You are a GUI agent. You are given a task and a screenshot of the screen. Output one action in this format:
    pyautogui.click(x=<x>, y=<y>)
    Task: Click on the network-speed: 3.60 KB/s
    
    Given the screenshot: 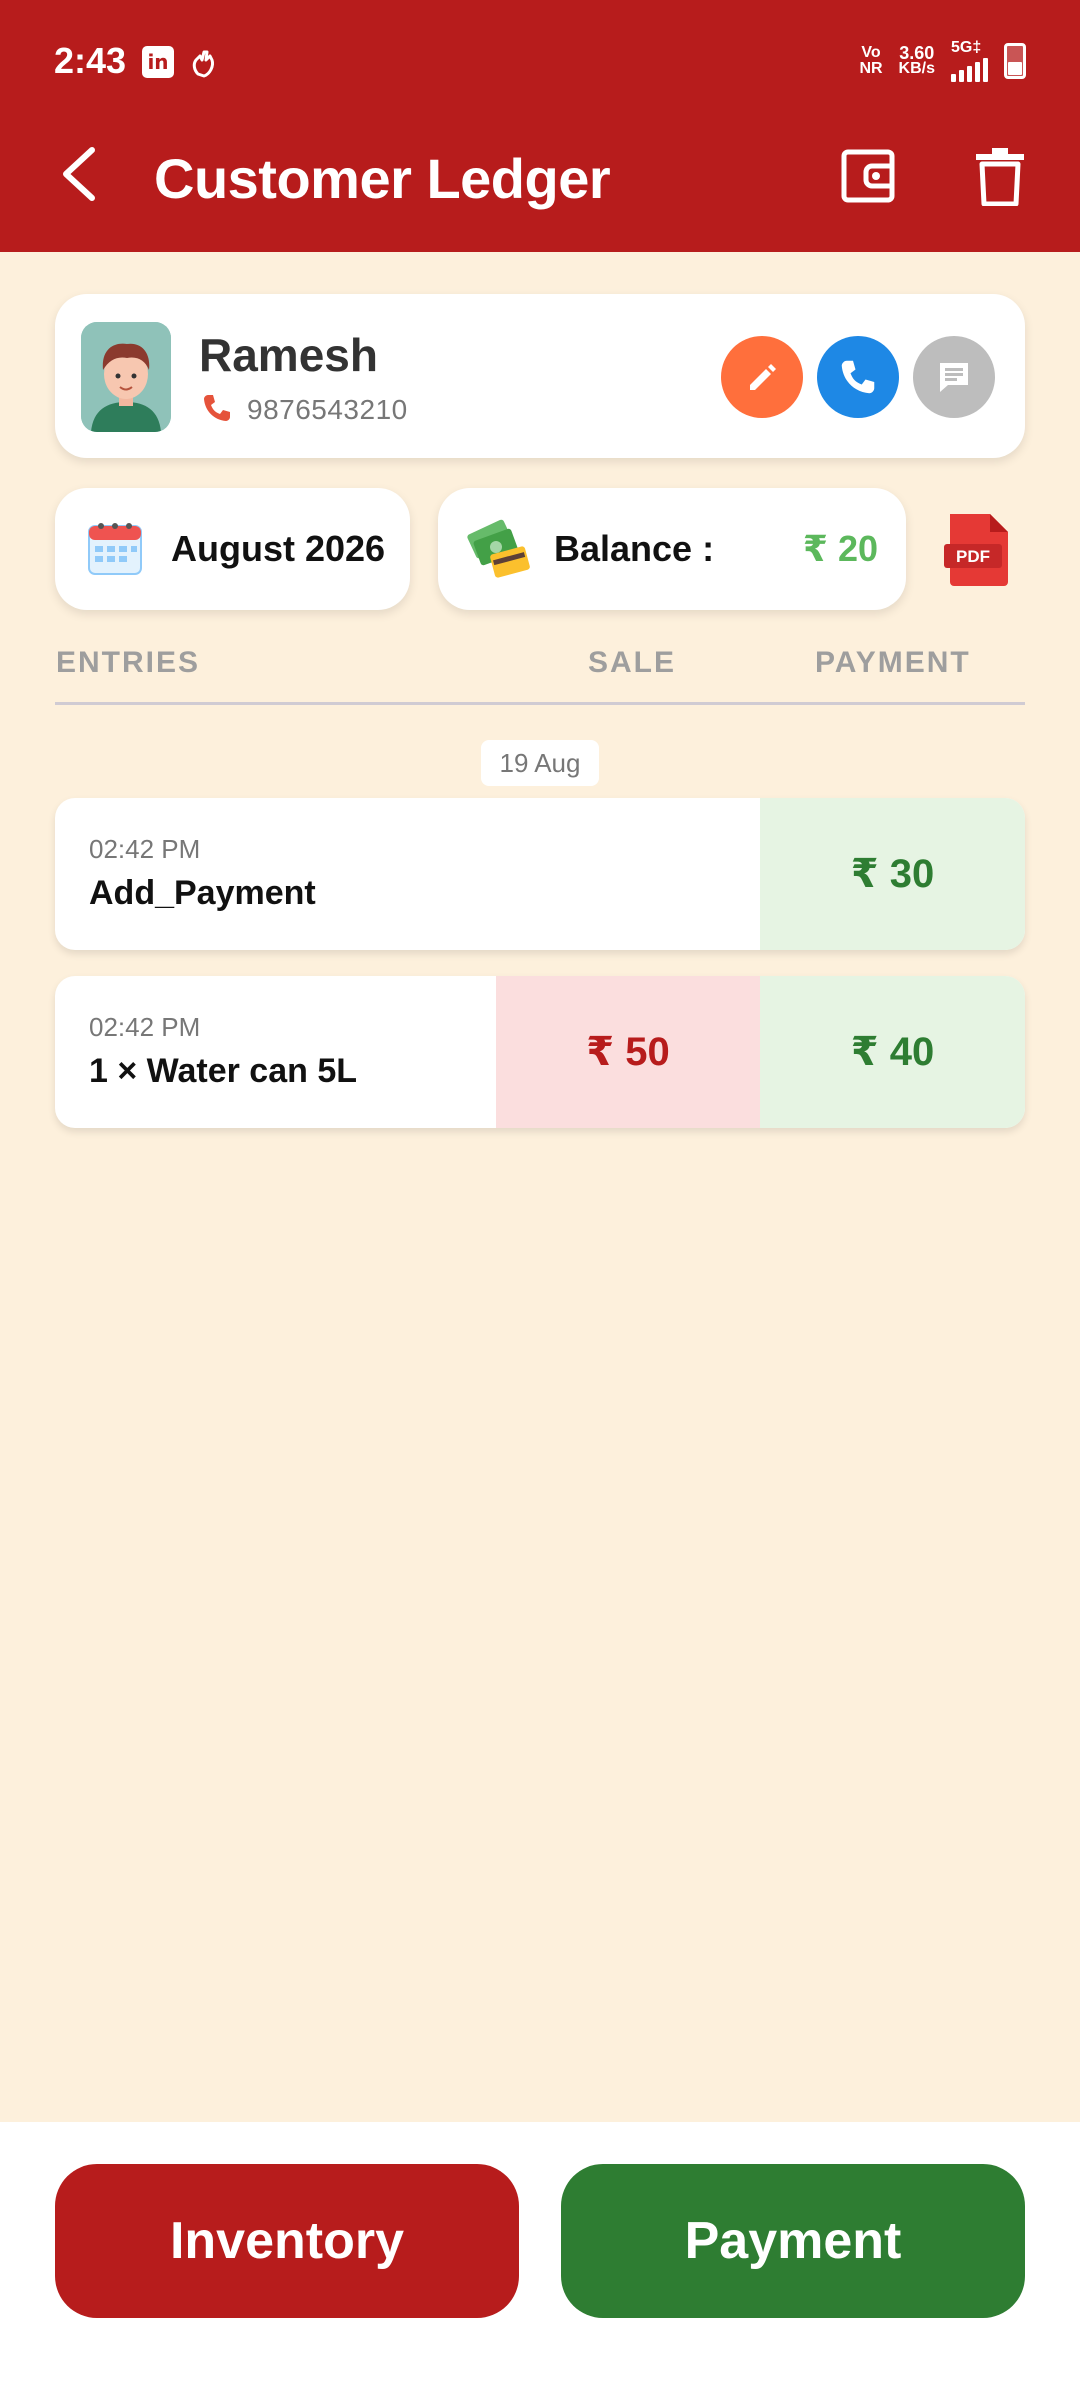 What is the action you would take?
    pyautogui.click(x=916, y=60)
    